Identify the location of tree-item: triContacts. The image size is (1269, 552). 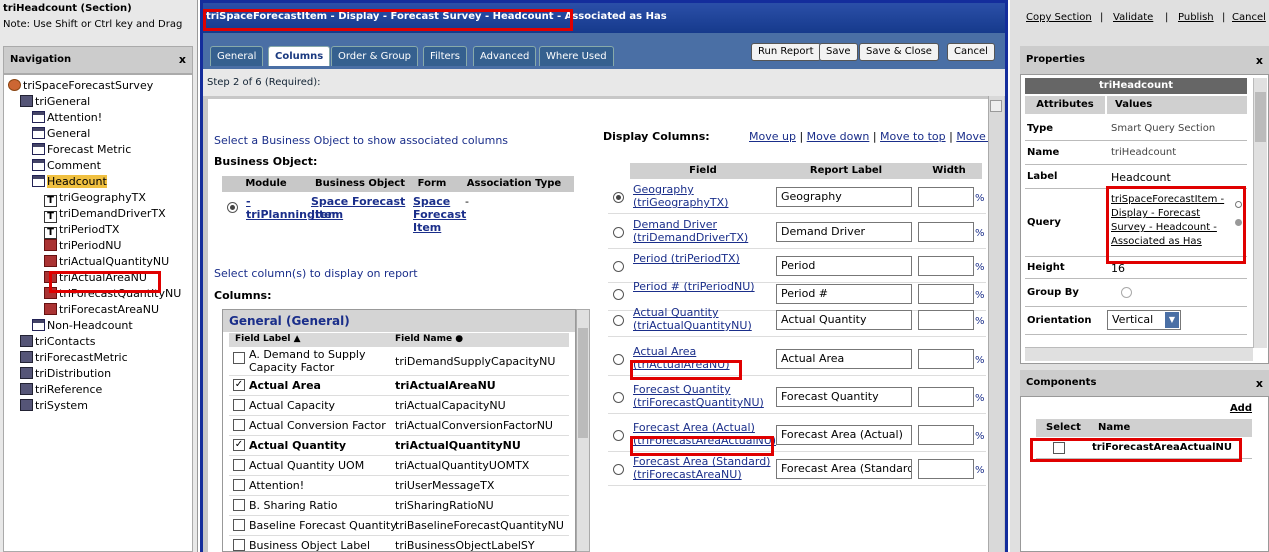
(57, 342).